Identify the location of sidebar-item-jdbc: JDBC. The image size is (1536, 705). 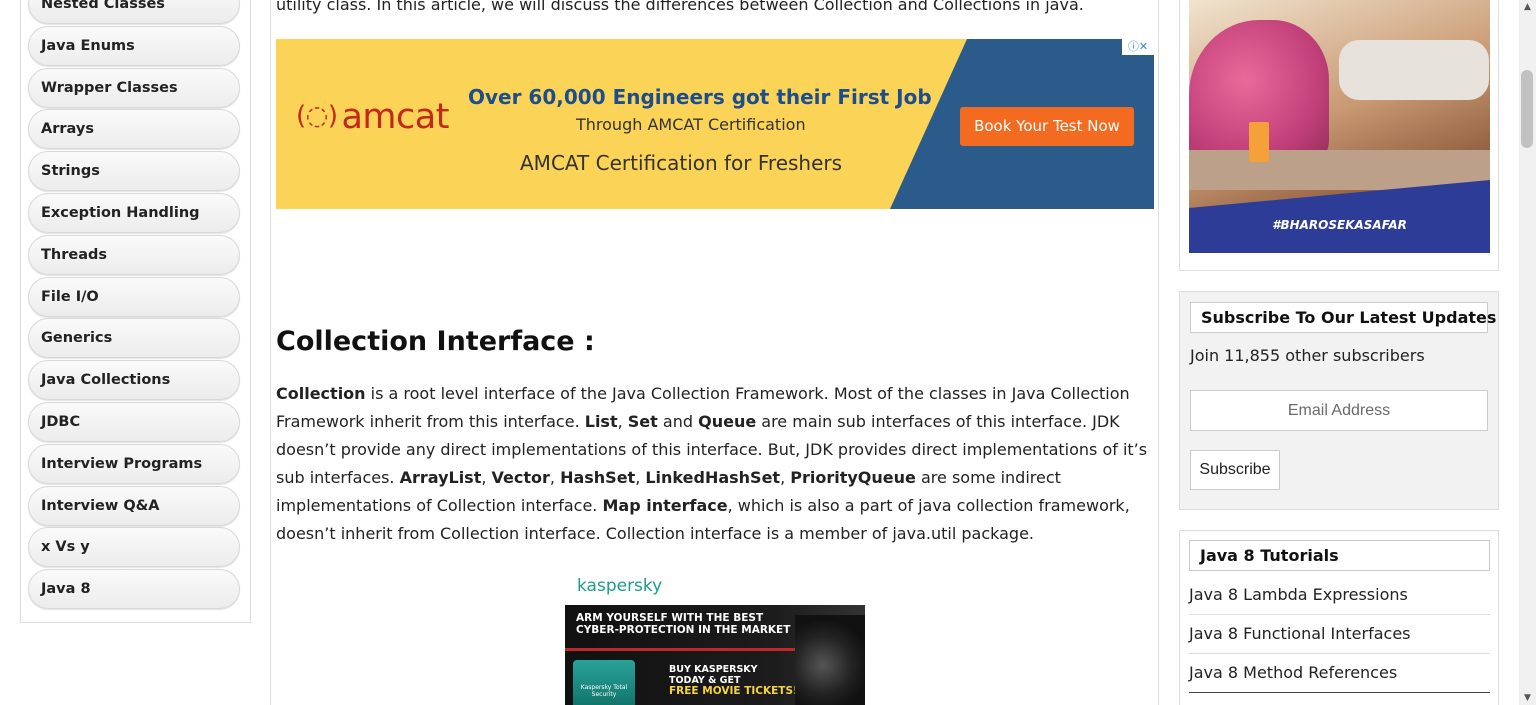
(134, 421).